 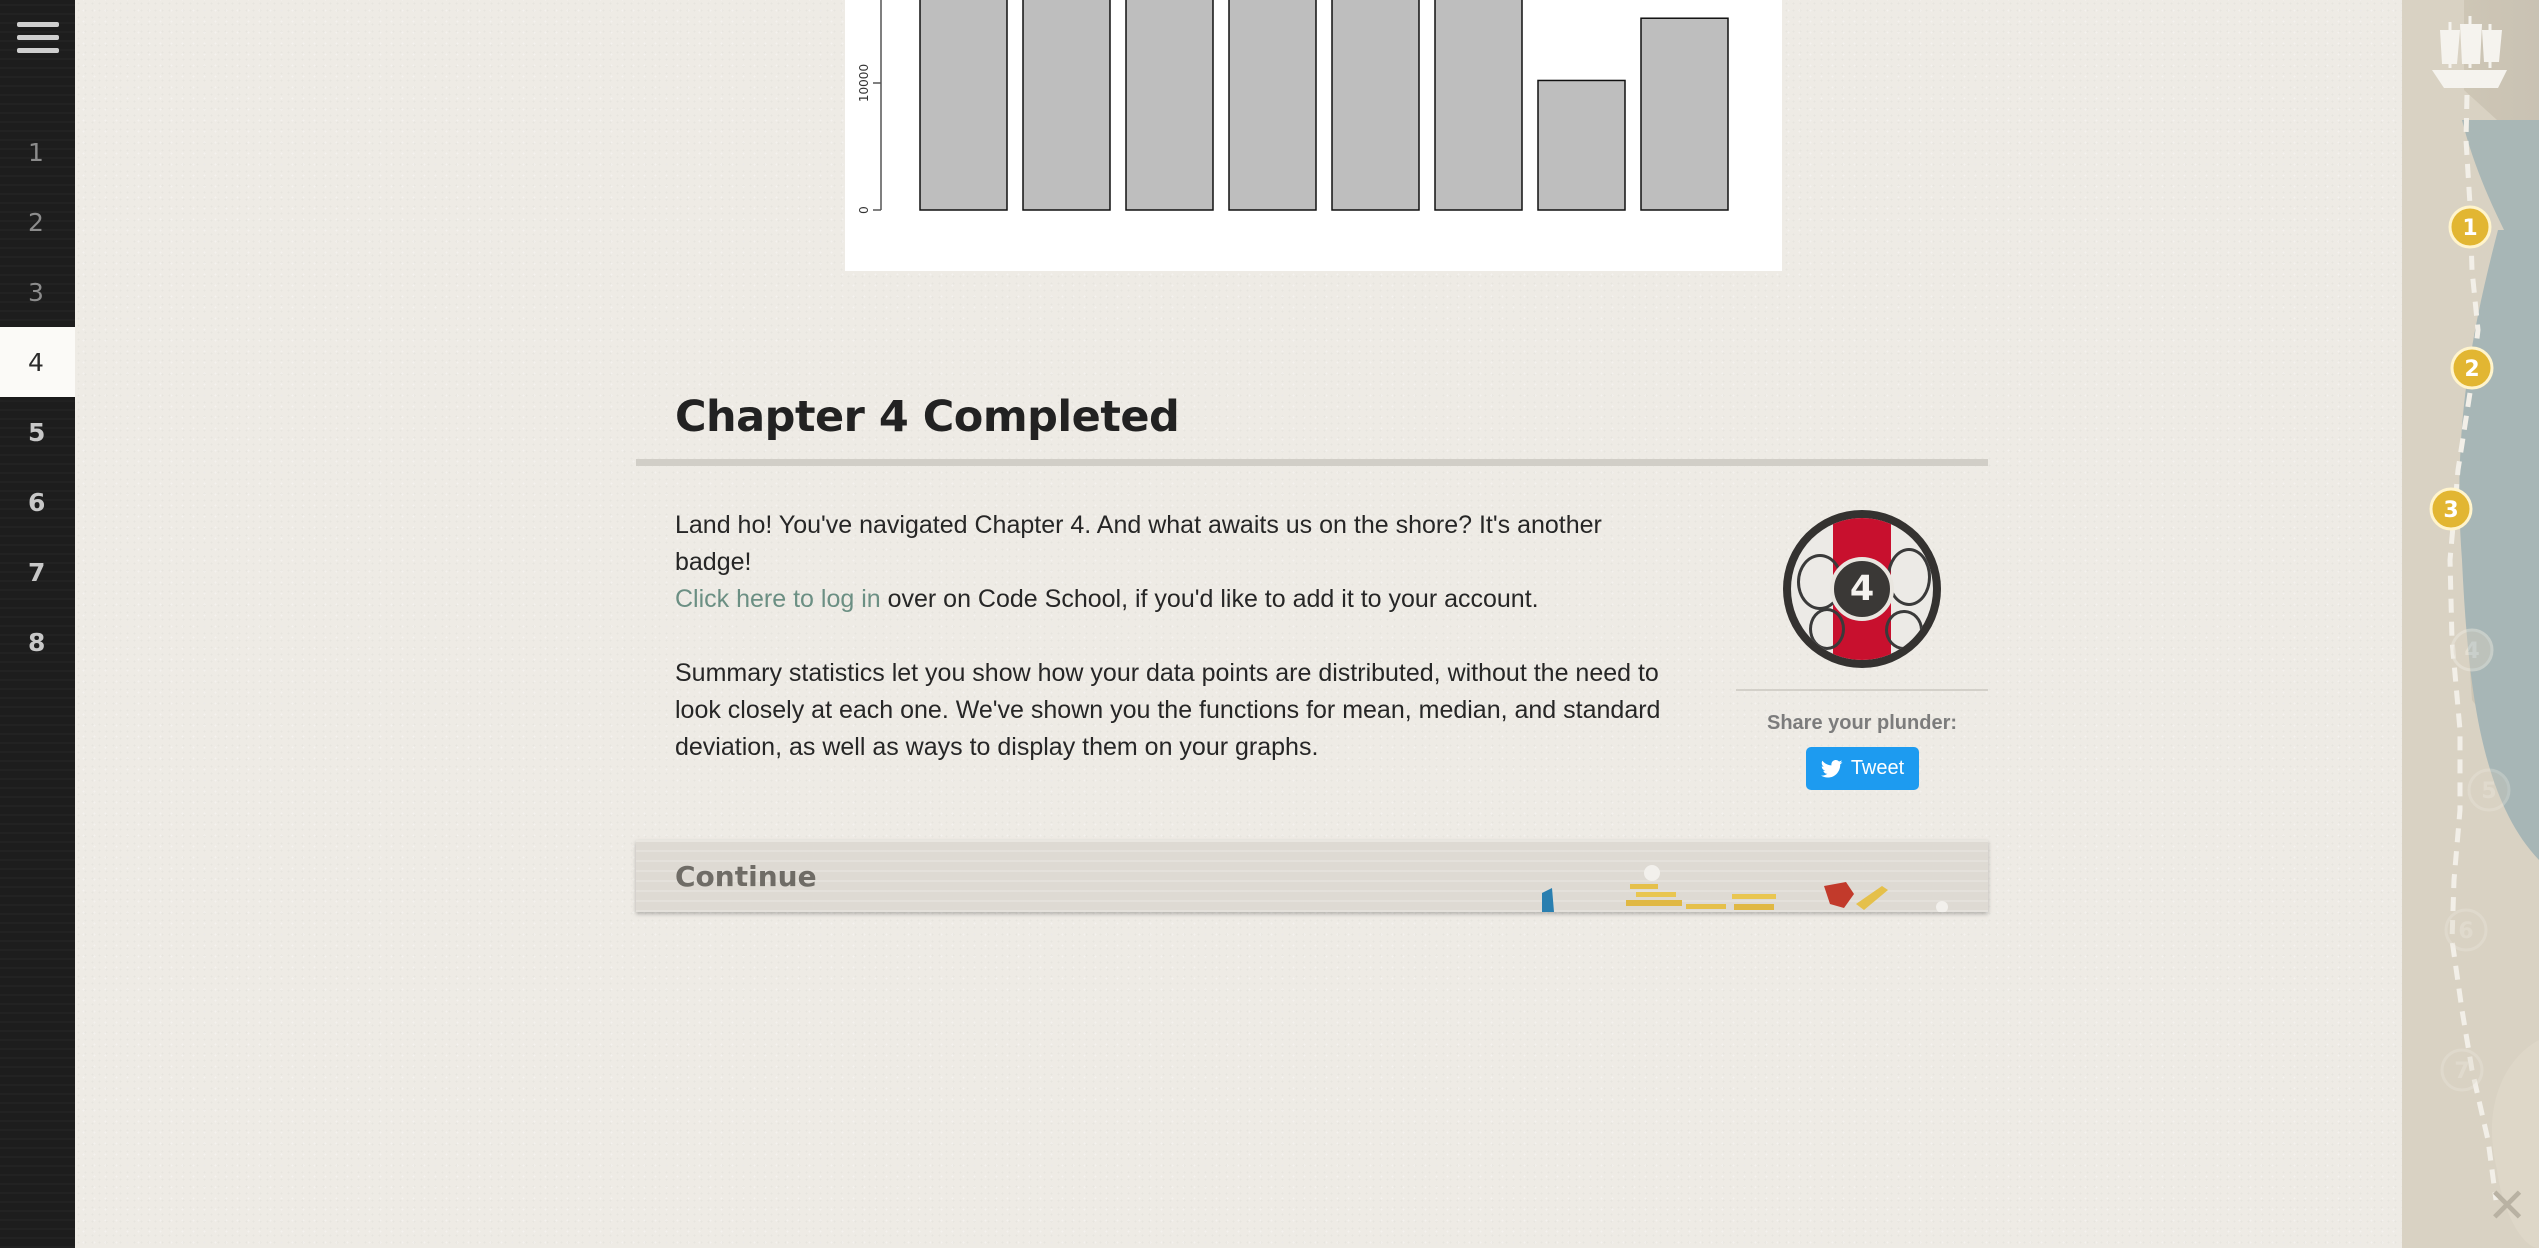 What do you see at coordinates (37, 152) in the screenshot?
I see `sidebar-item-chapter-1: 1` at bounding box center [37, 152].